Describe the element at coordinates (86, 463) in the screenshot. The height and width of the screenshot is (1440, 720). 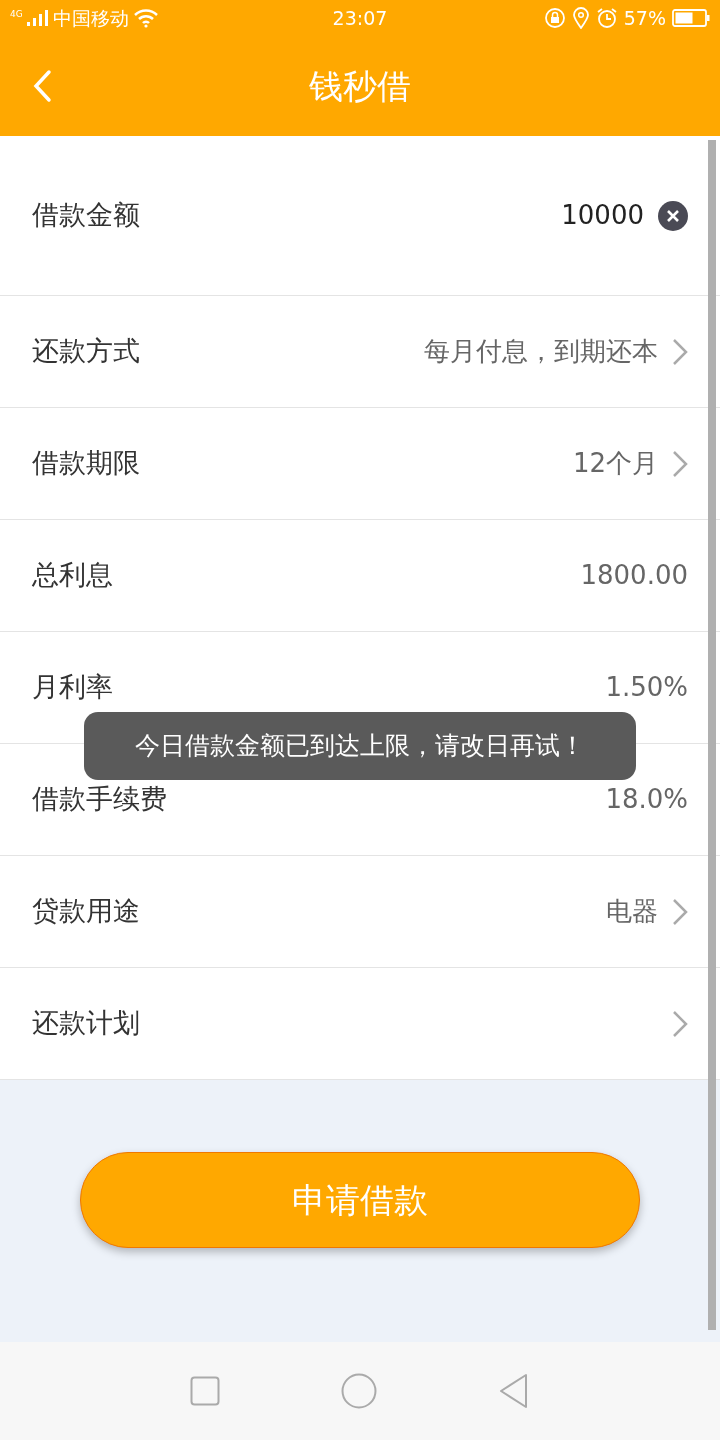
I see `row-label: 借款期限` at that location.